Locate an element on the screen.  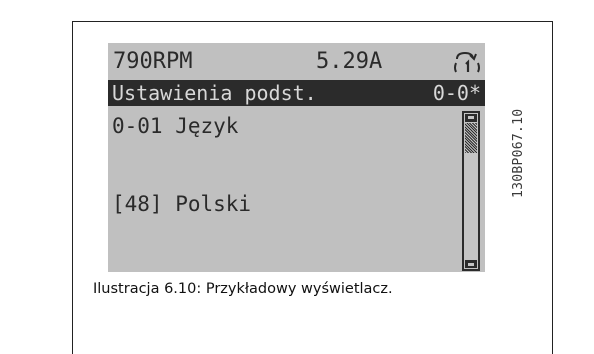
figure-frame-left is located at coordinates (72, 187).